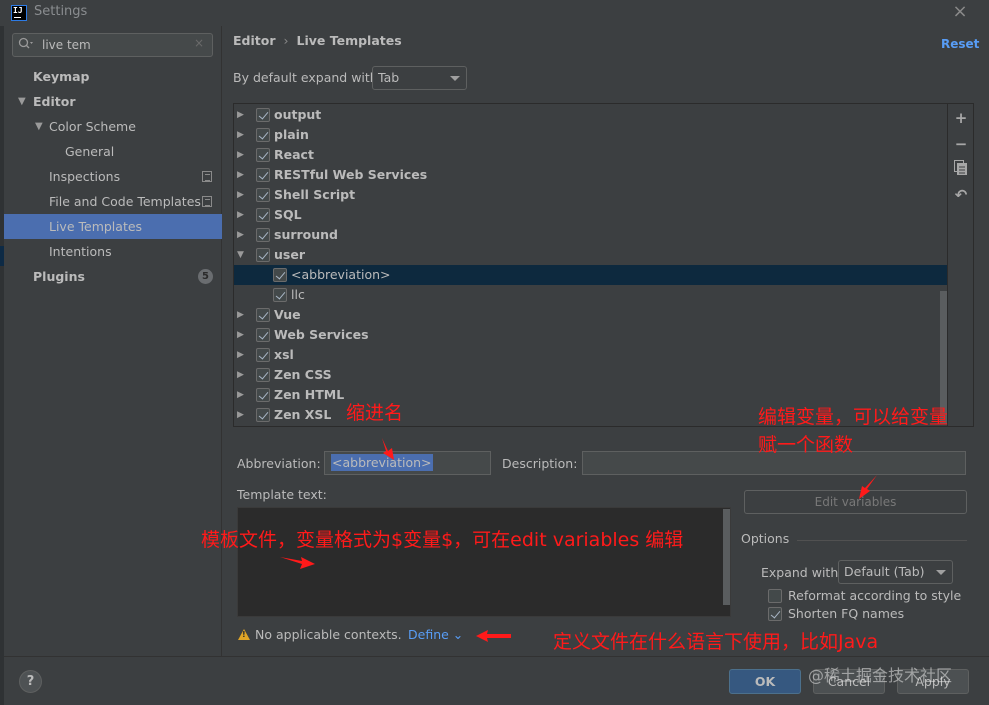  I want to click on annotation-arrow-abbreviation, so click(388, 449).